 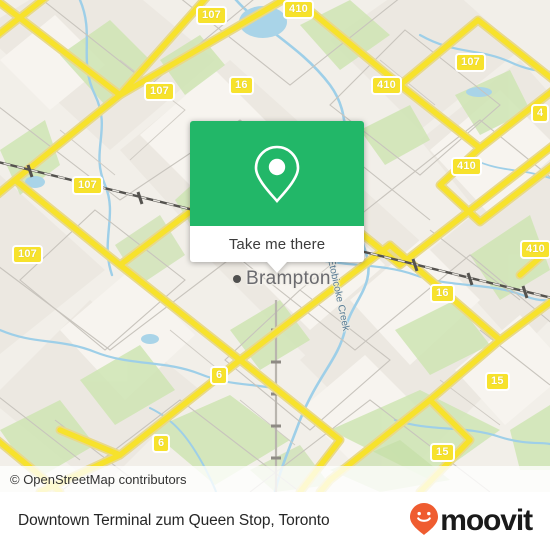 I want to click on moovit-wordmark: moovit, so click(x=486, y=520).